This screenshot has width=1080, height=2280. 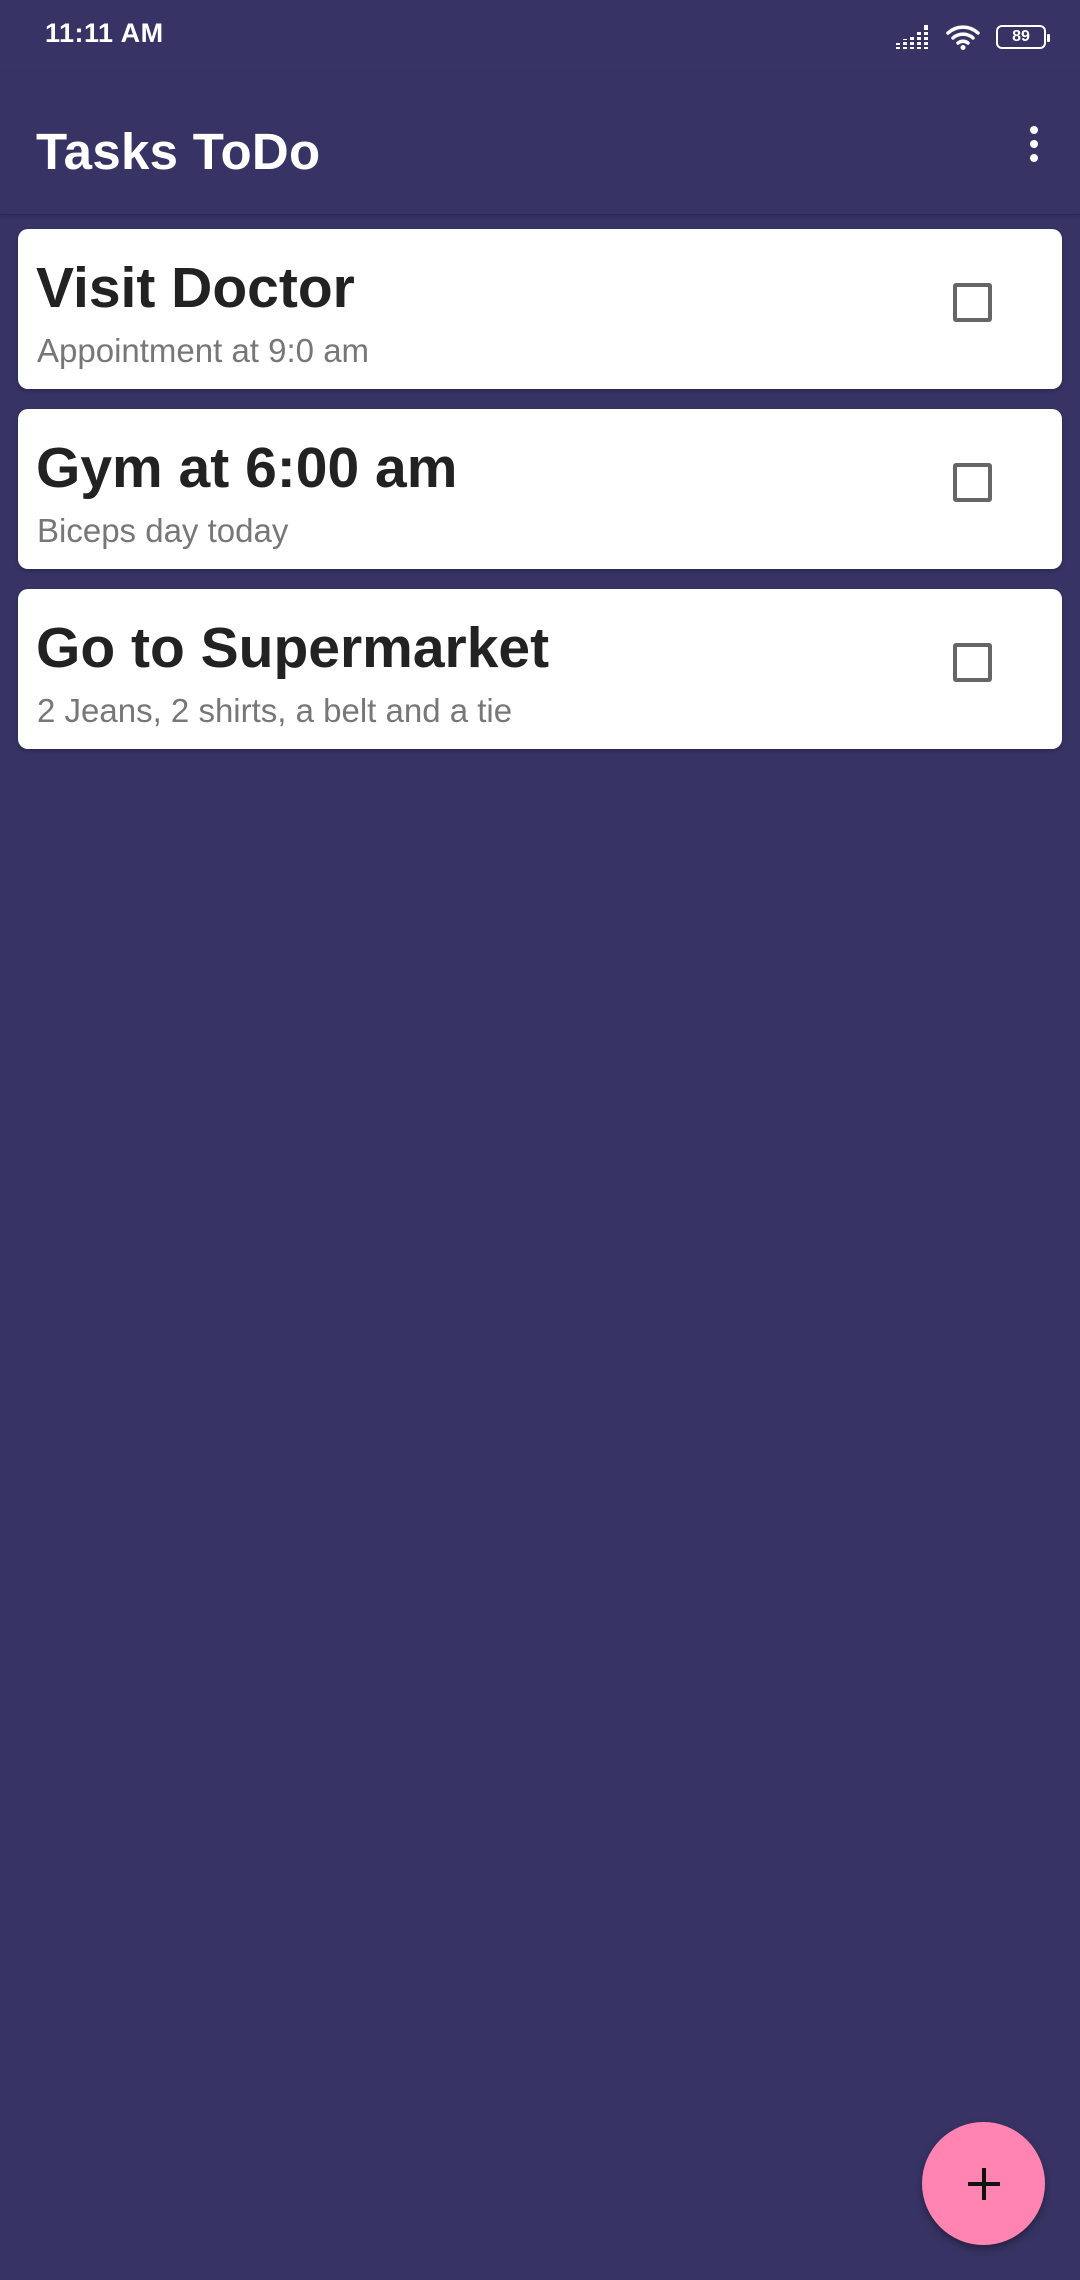 I want to click on task-title: Gym at 6:00 am, so click(x=247, y=468).